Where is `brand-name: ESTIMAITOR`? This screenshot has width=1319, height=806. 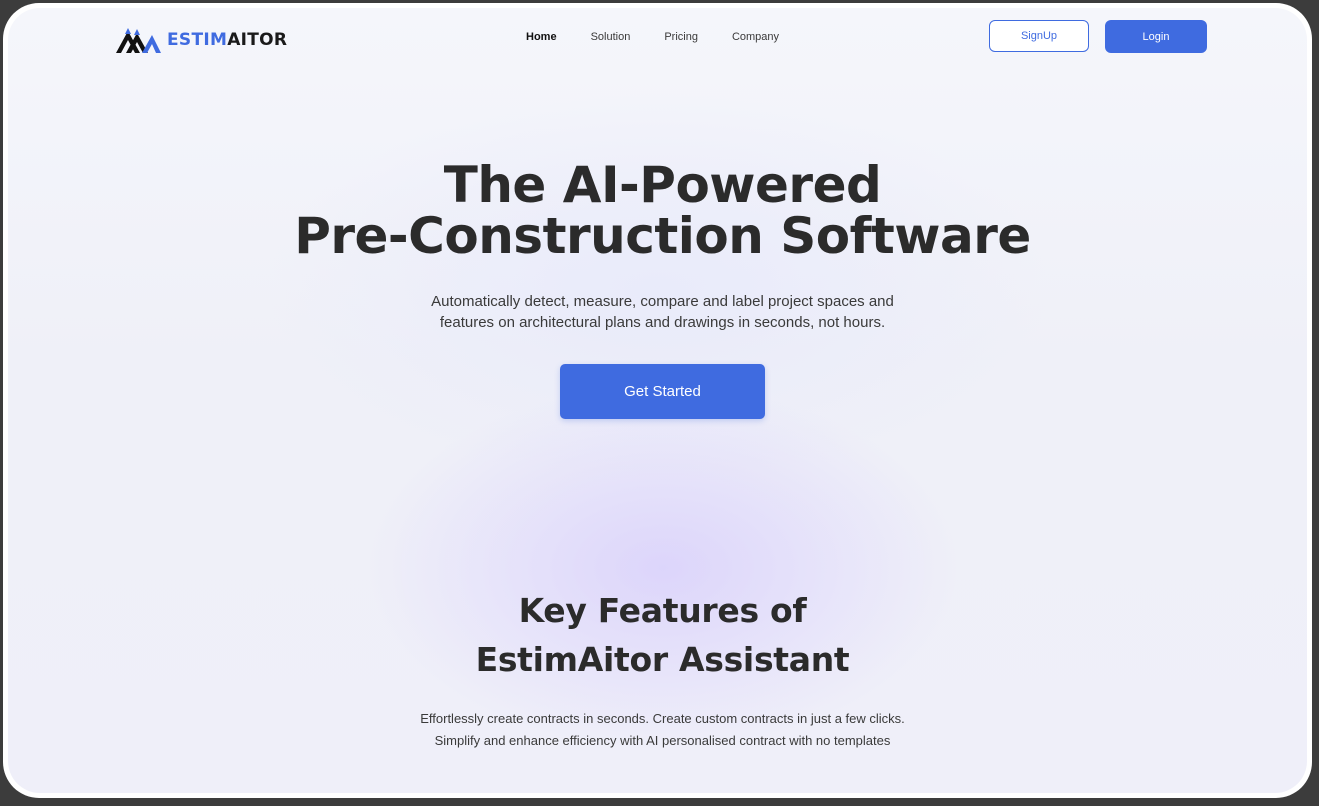 brand-name: ESTIMAITOR is located at coordinates (227, 40).